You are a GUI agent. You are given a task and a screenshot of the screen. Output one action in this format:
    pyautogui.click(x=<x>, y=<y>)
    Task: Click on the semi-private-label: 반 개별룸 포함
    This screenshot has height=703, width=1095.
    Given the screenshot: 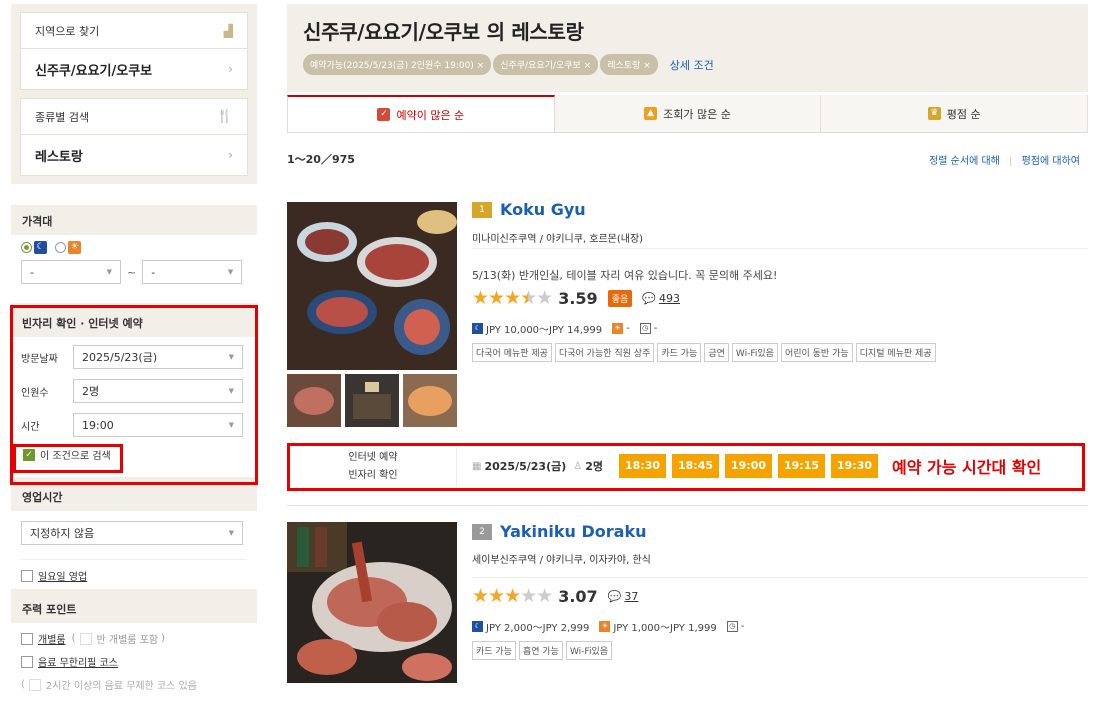 What is the action you would take?
    pyautogui.click(x=127, y=640)
    